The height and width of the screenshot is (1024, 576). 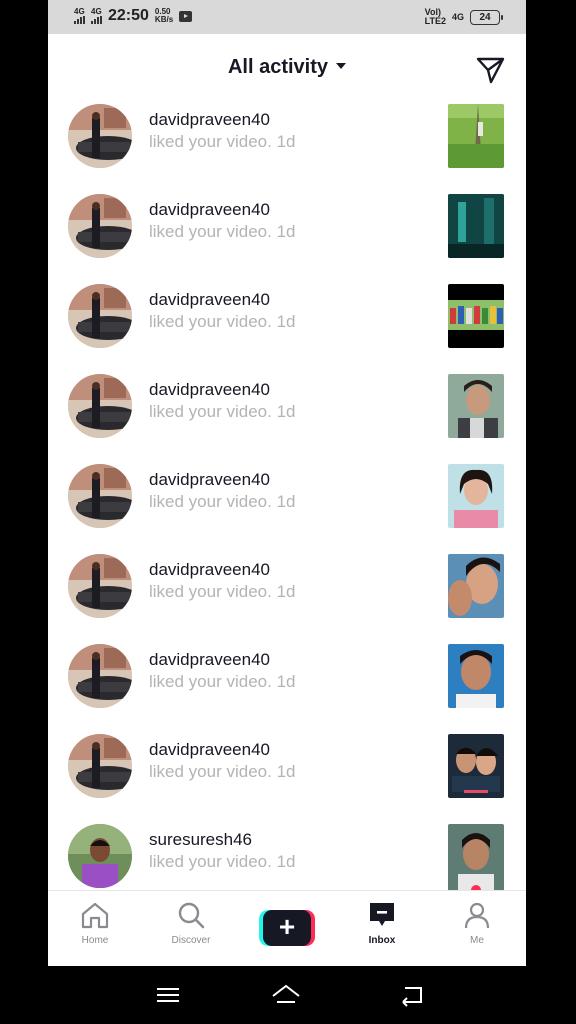 I want to click on volte-icon: Vol) LTE2, so click(x=435, y=16).